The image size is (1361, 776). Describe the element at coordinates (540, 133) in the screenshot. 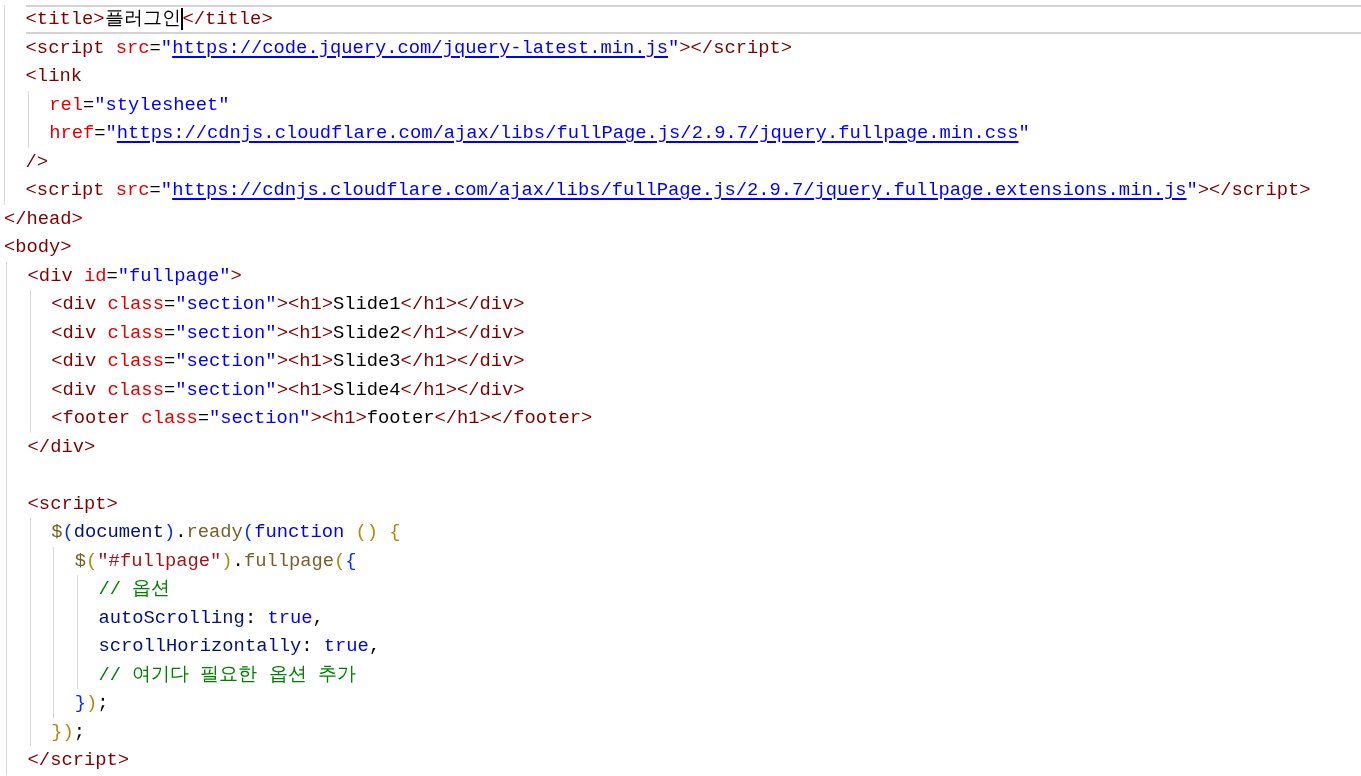

I see `code-line: href="https://cdnjs.cloudflare.com/ajax/libs/fullPage.js/2.9.7/jquery.fullpage.min.css"` at that location.